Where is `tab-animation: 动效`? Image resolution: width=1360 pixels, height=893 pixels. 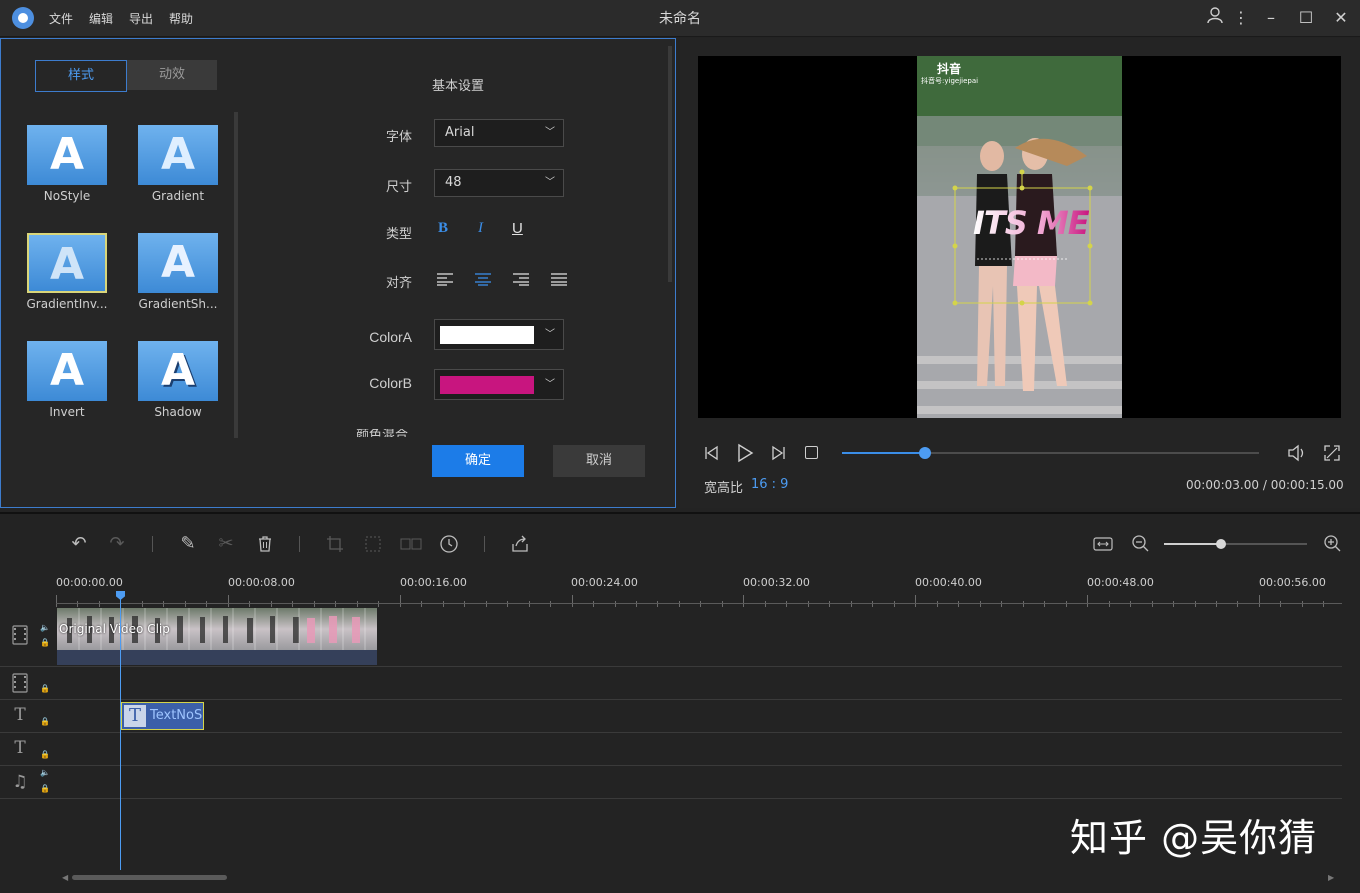
tab-animation: 动效 is located at coordinates (172, 75).